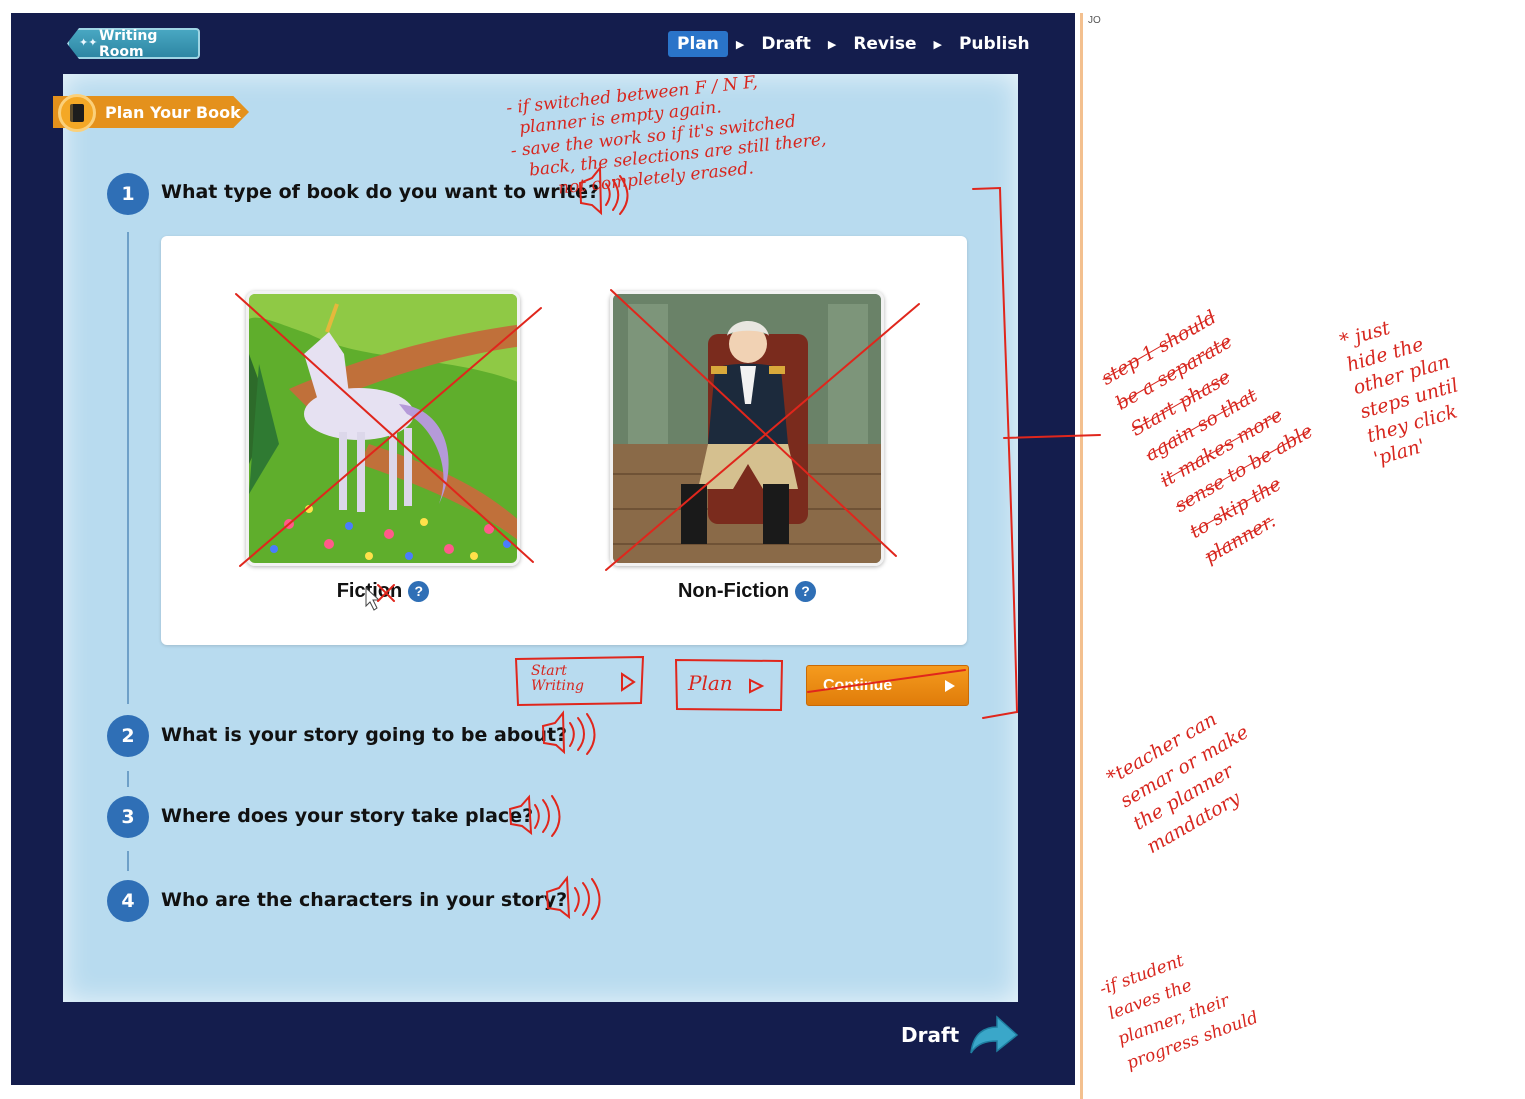 Image resolution: width=1525 pixels, height=1099 pixels. I want to click on nonfiction-image, so click(747, 428).